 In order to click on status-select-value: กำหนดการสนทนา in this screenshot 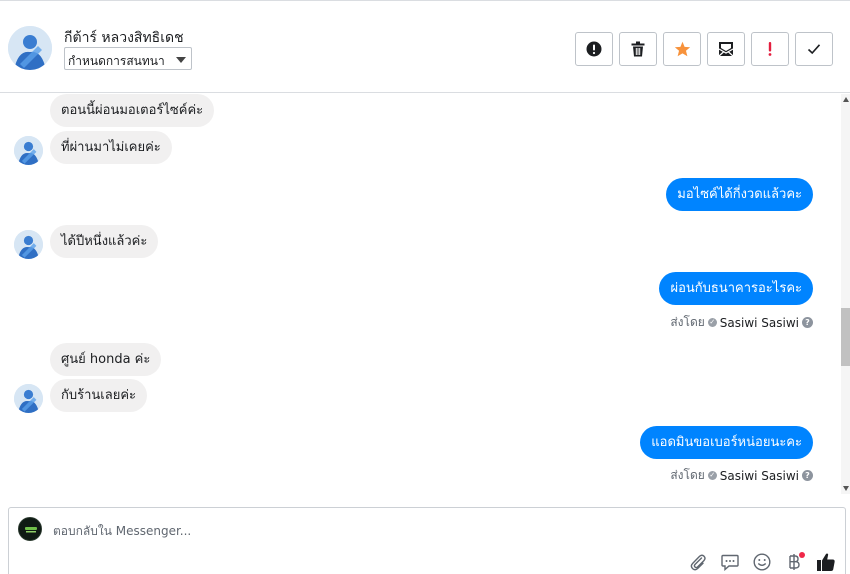, I will do `click(116, 61)`.